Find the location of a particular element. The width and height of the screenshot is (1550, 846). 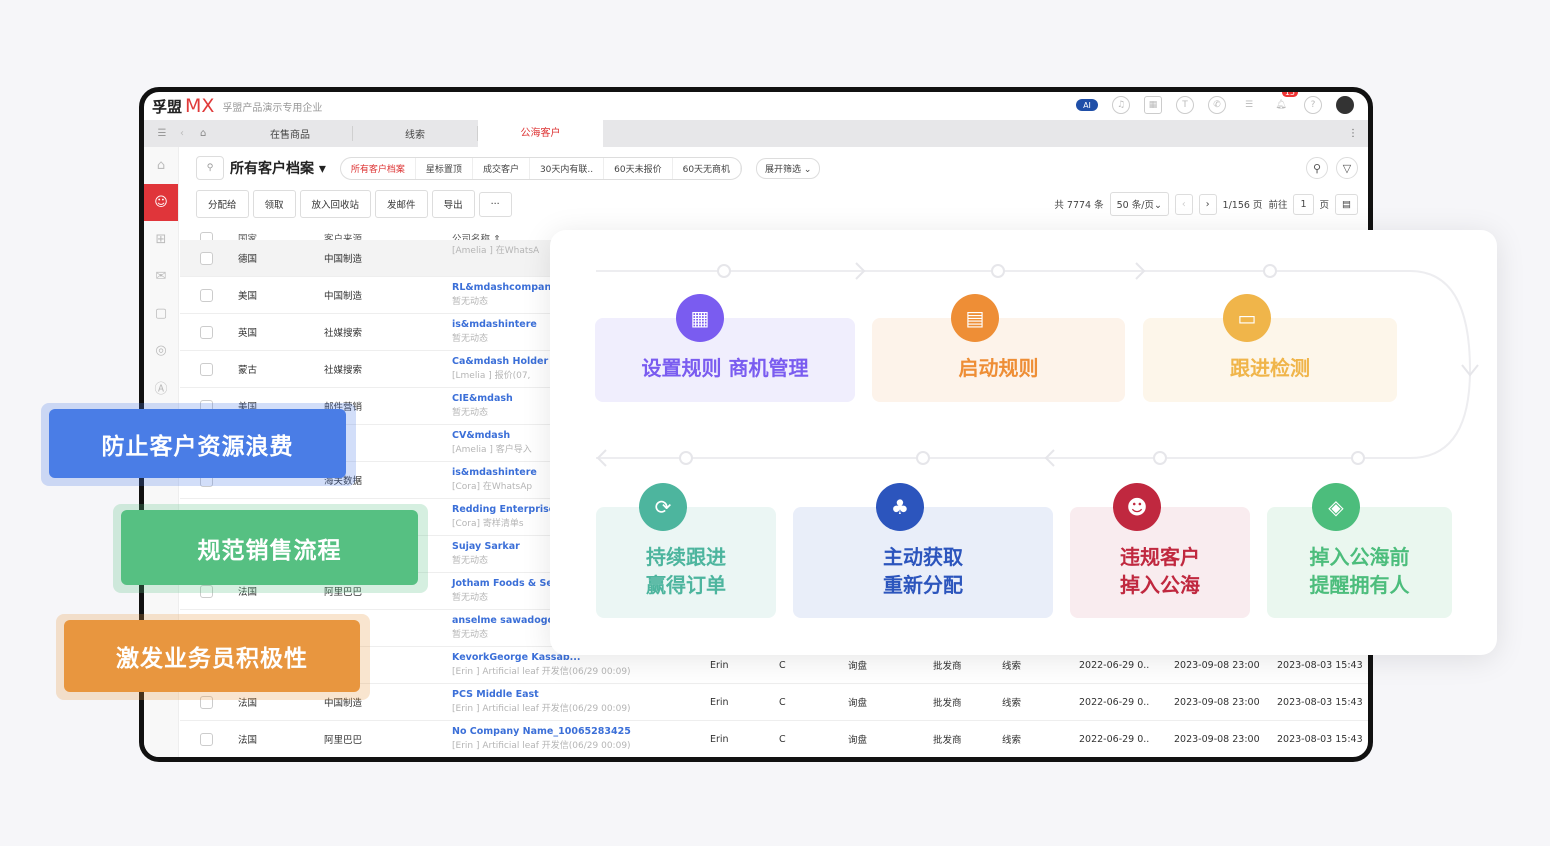

expand-filter-button: 展开筛选 ⌄ is located at coordinates (788, 168).